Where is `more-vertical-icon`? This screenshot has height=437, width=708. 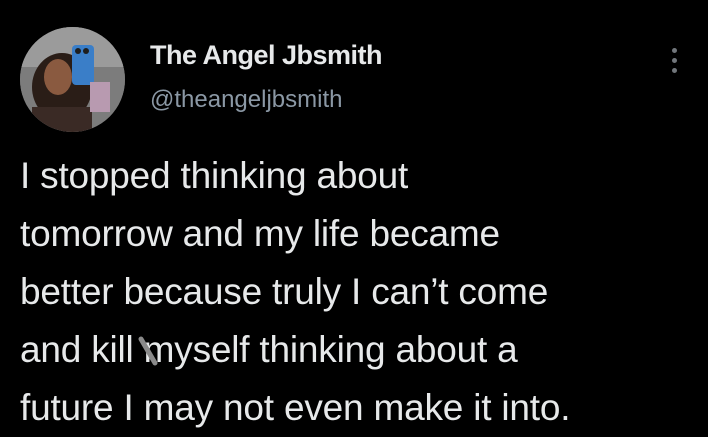
more-vertical-icon is located at coordinates (674, 61).